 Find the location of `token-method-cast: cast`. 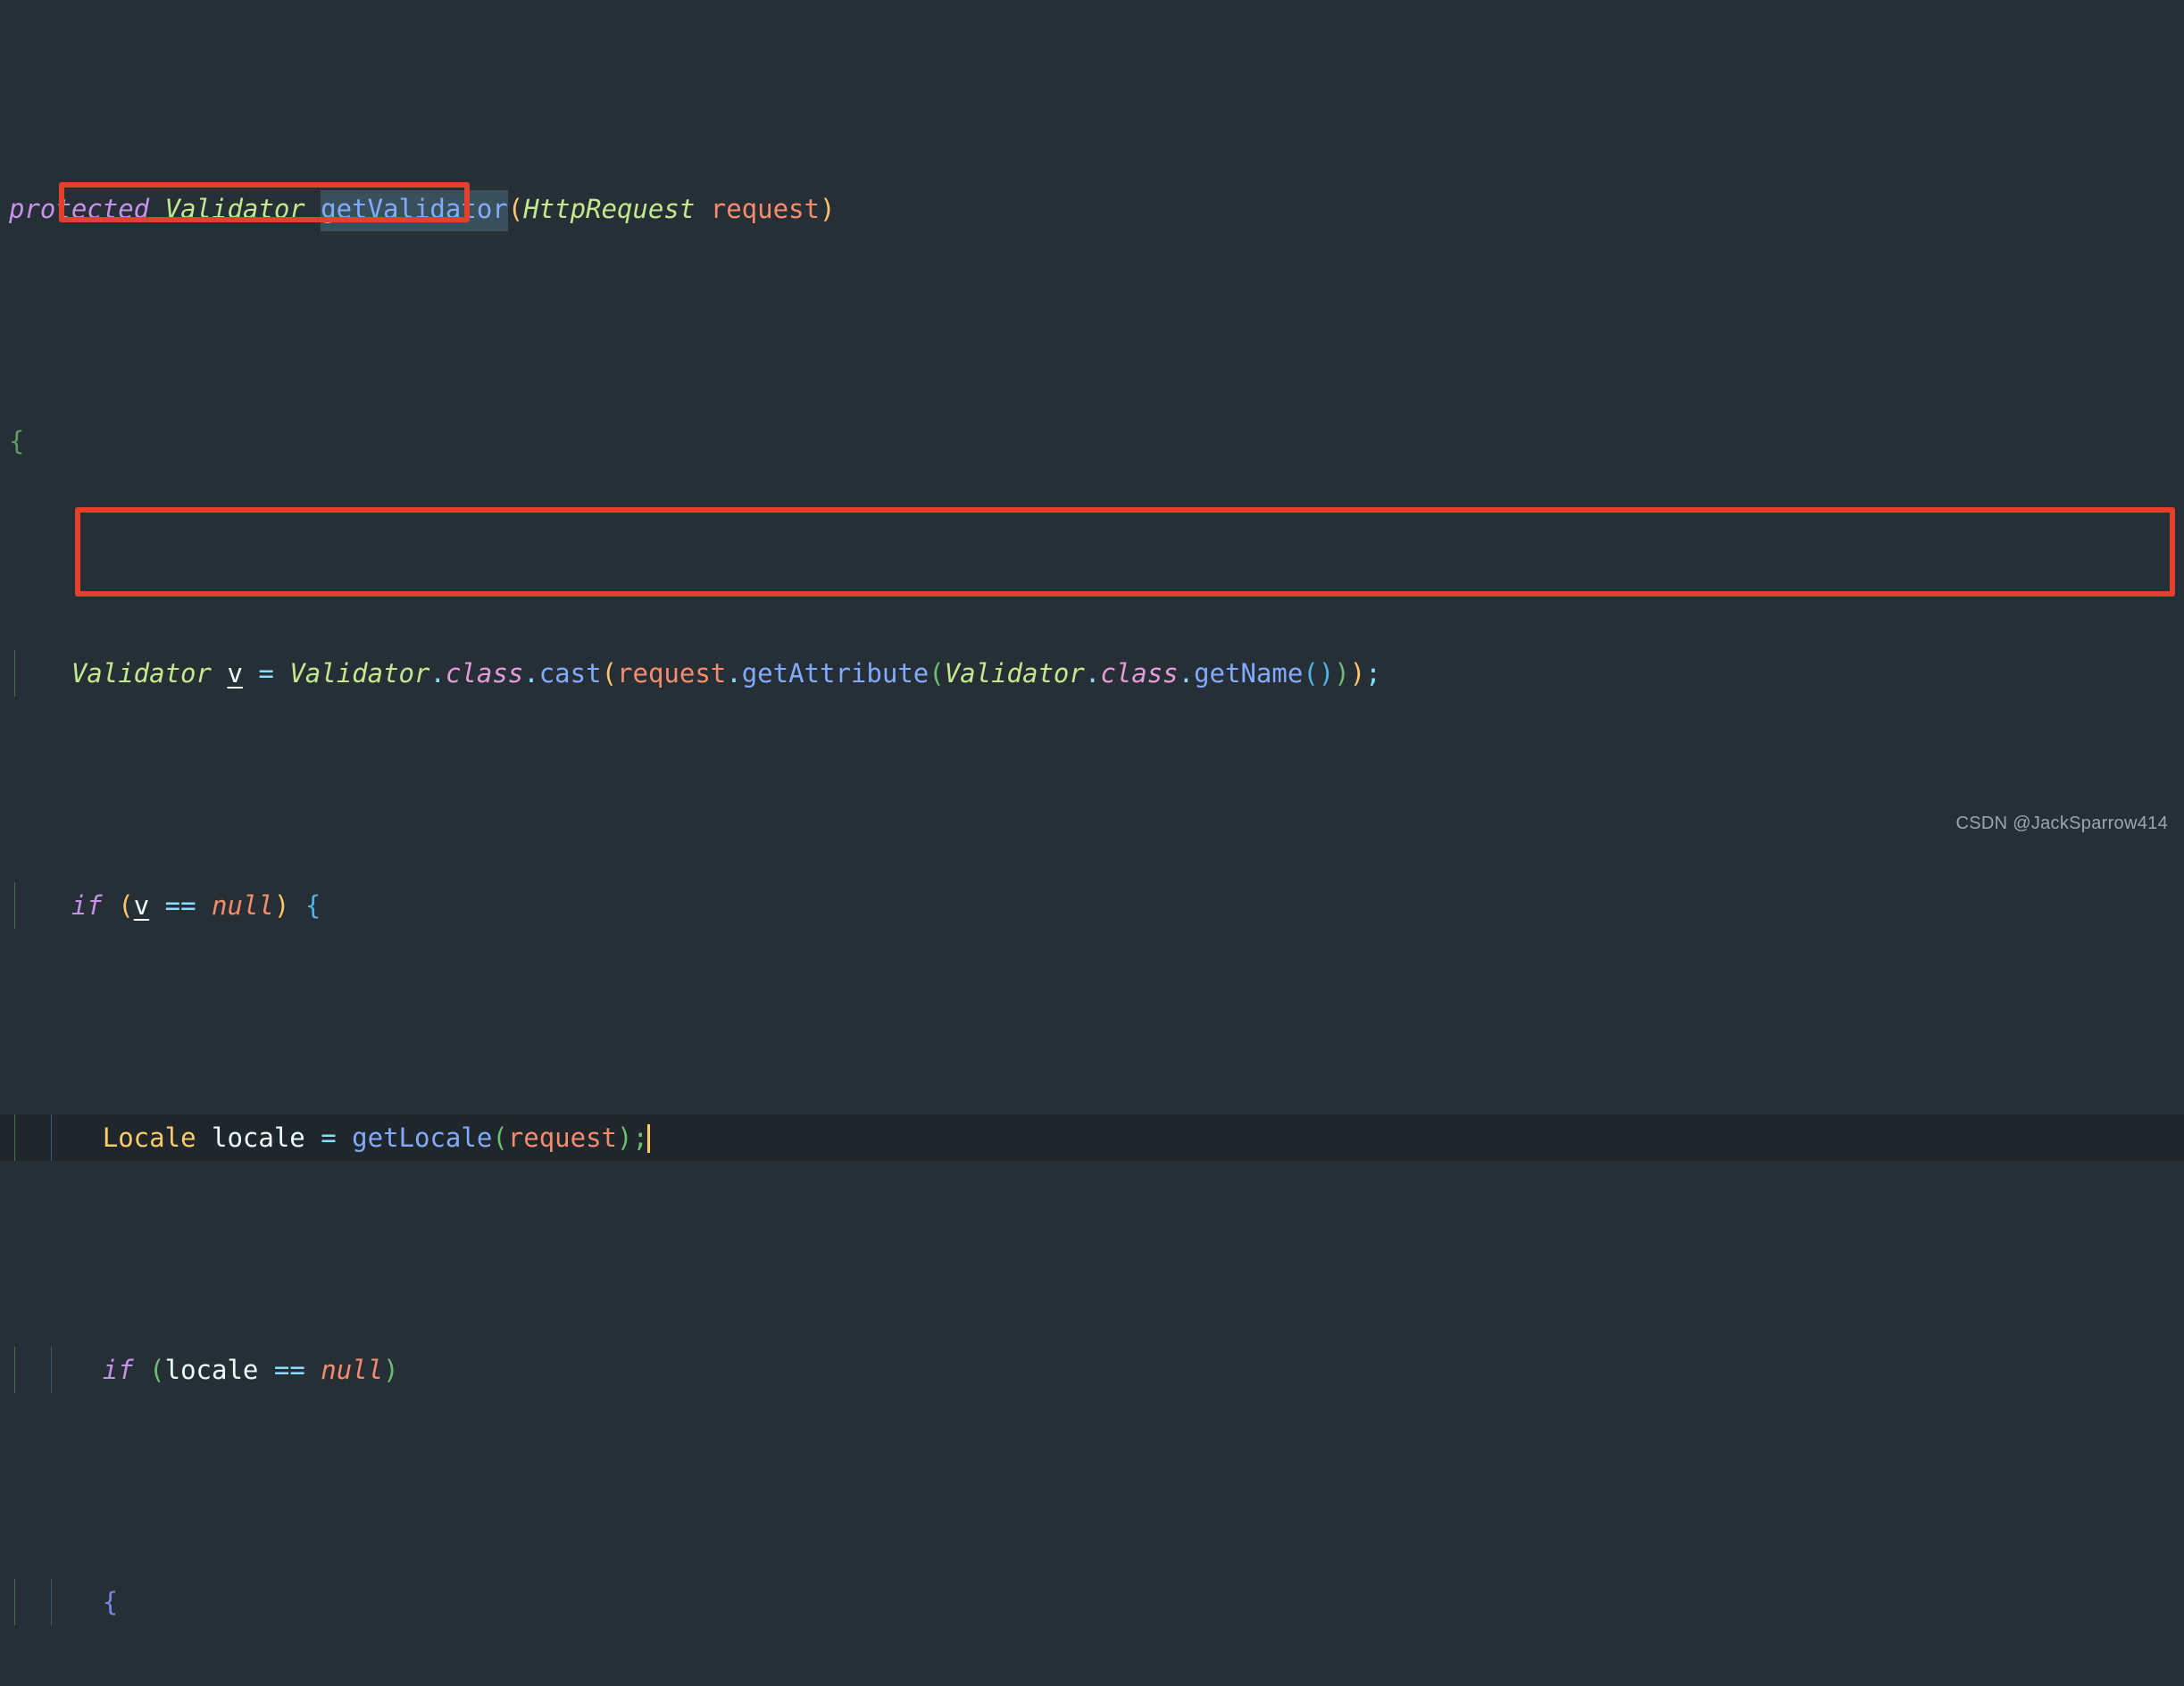

token-method-cast: cast is located at coordinates (570, 673).